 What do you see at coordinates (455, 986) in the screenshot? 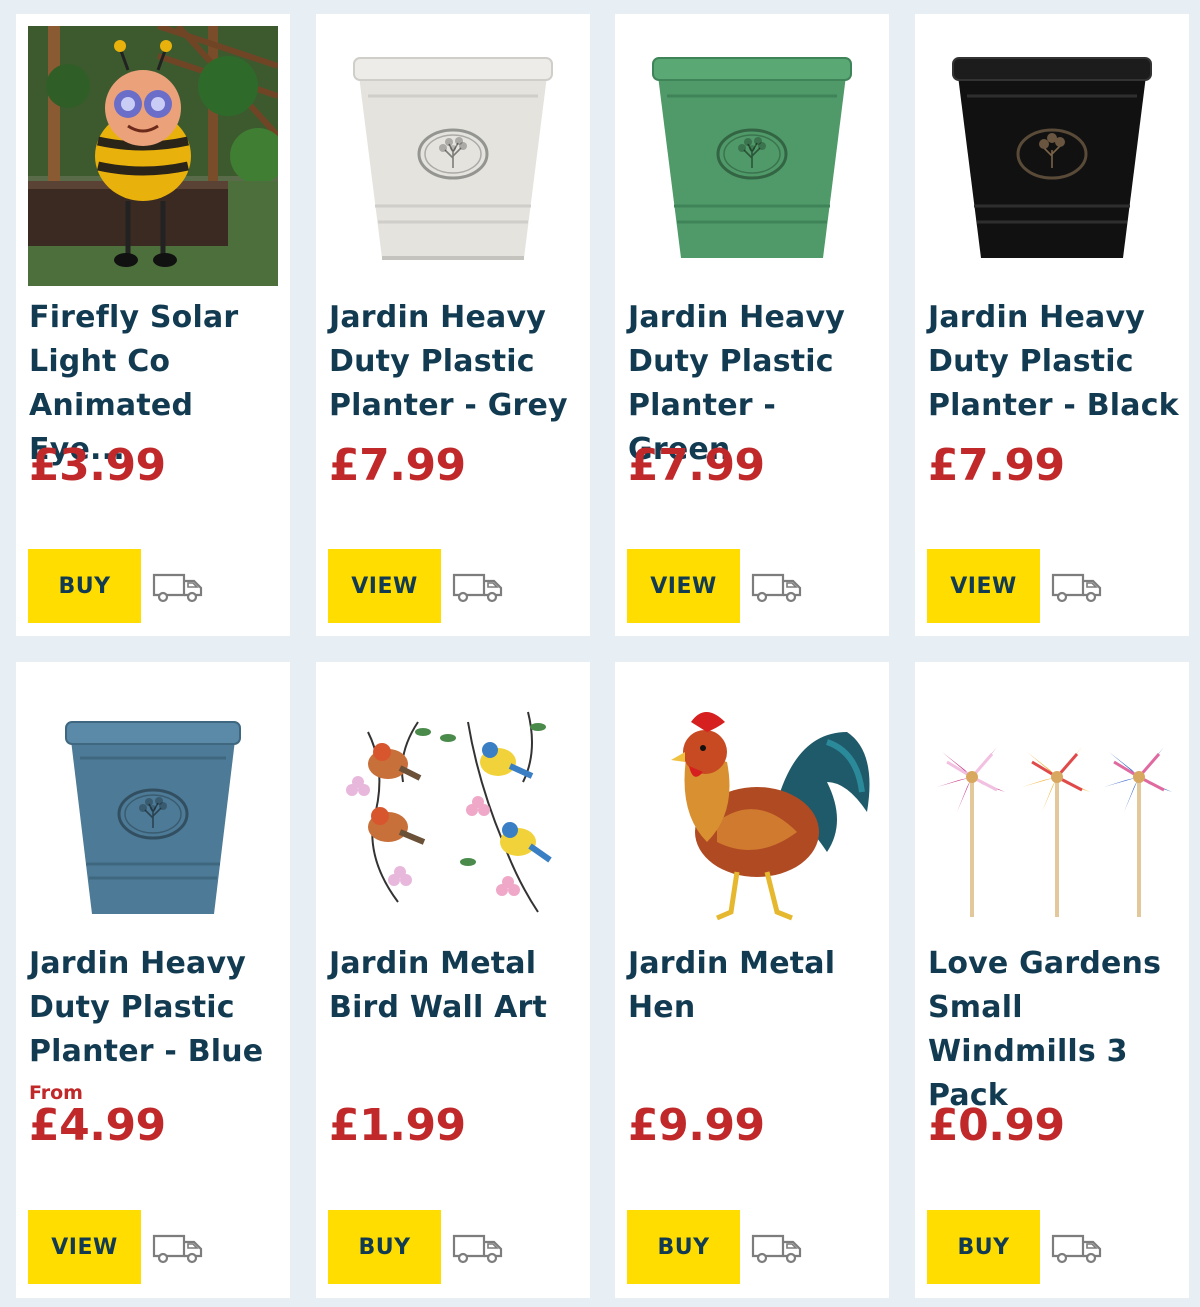
I see `product-title: Jardin Metal Bird Wall Art` at bounding box center [455, 986].